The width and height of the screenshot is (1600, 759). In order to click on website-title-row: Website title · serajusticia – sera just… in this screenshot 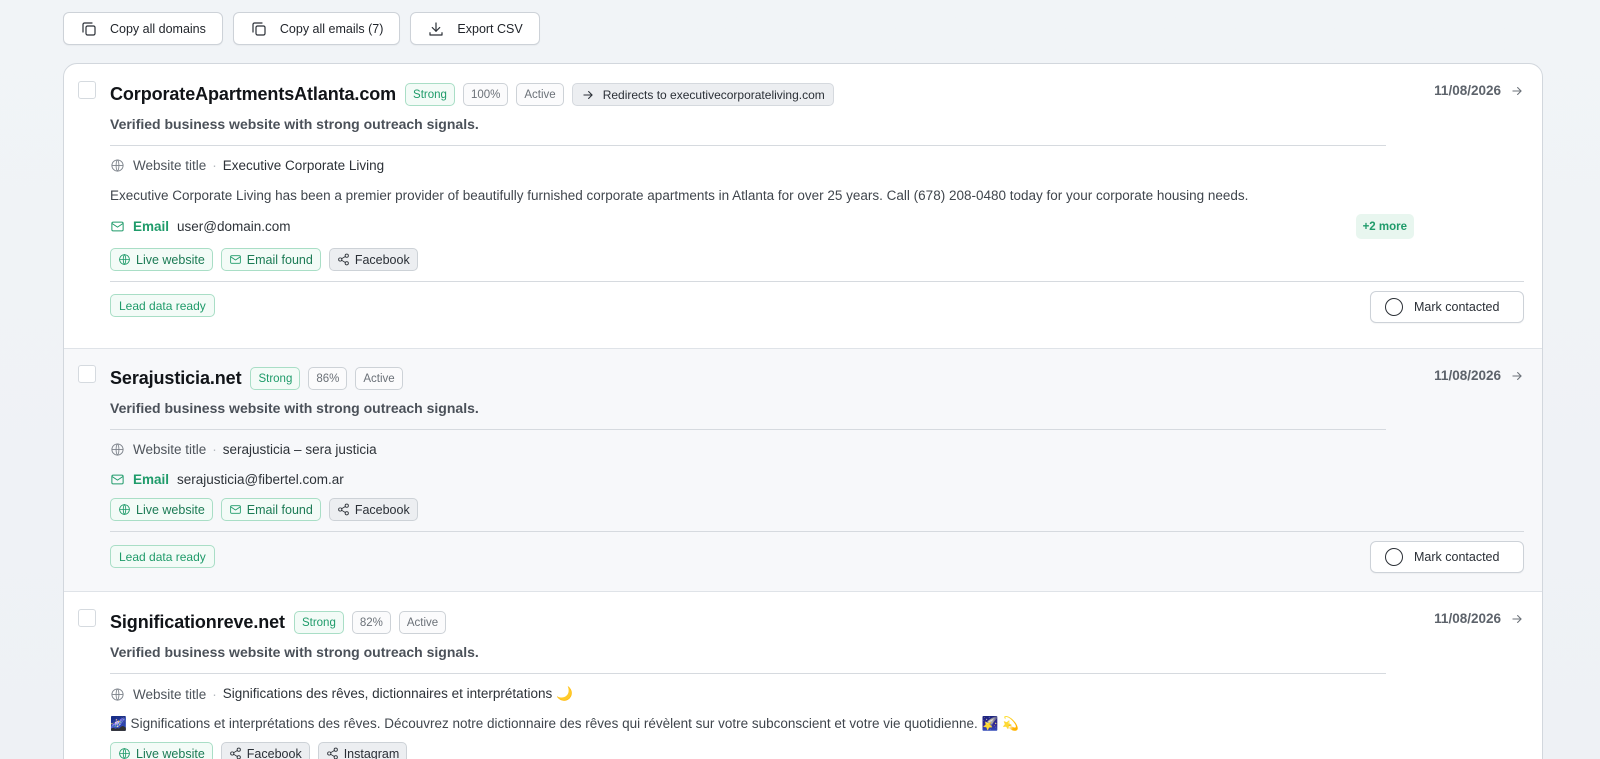, I will do `click(243, 449)`.